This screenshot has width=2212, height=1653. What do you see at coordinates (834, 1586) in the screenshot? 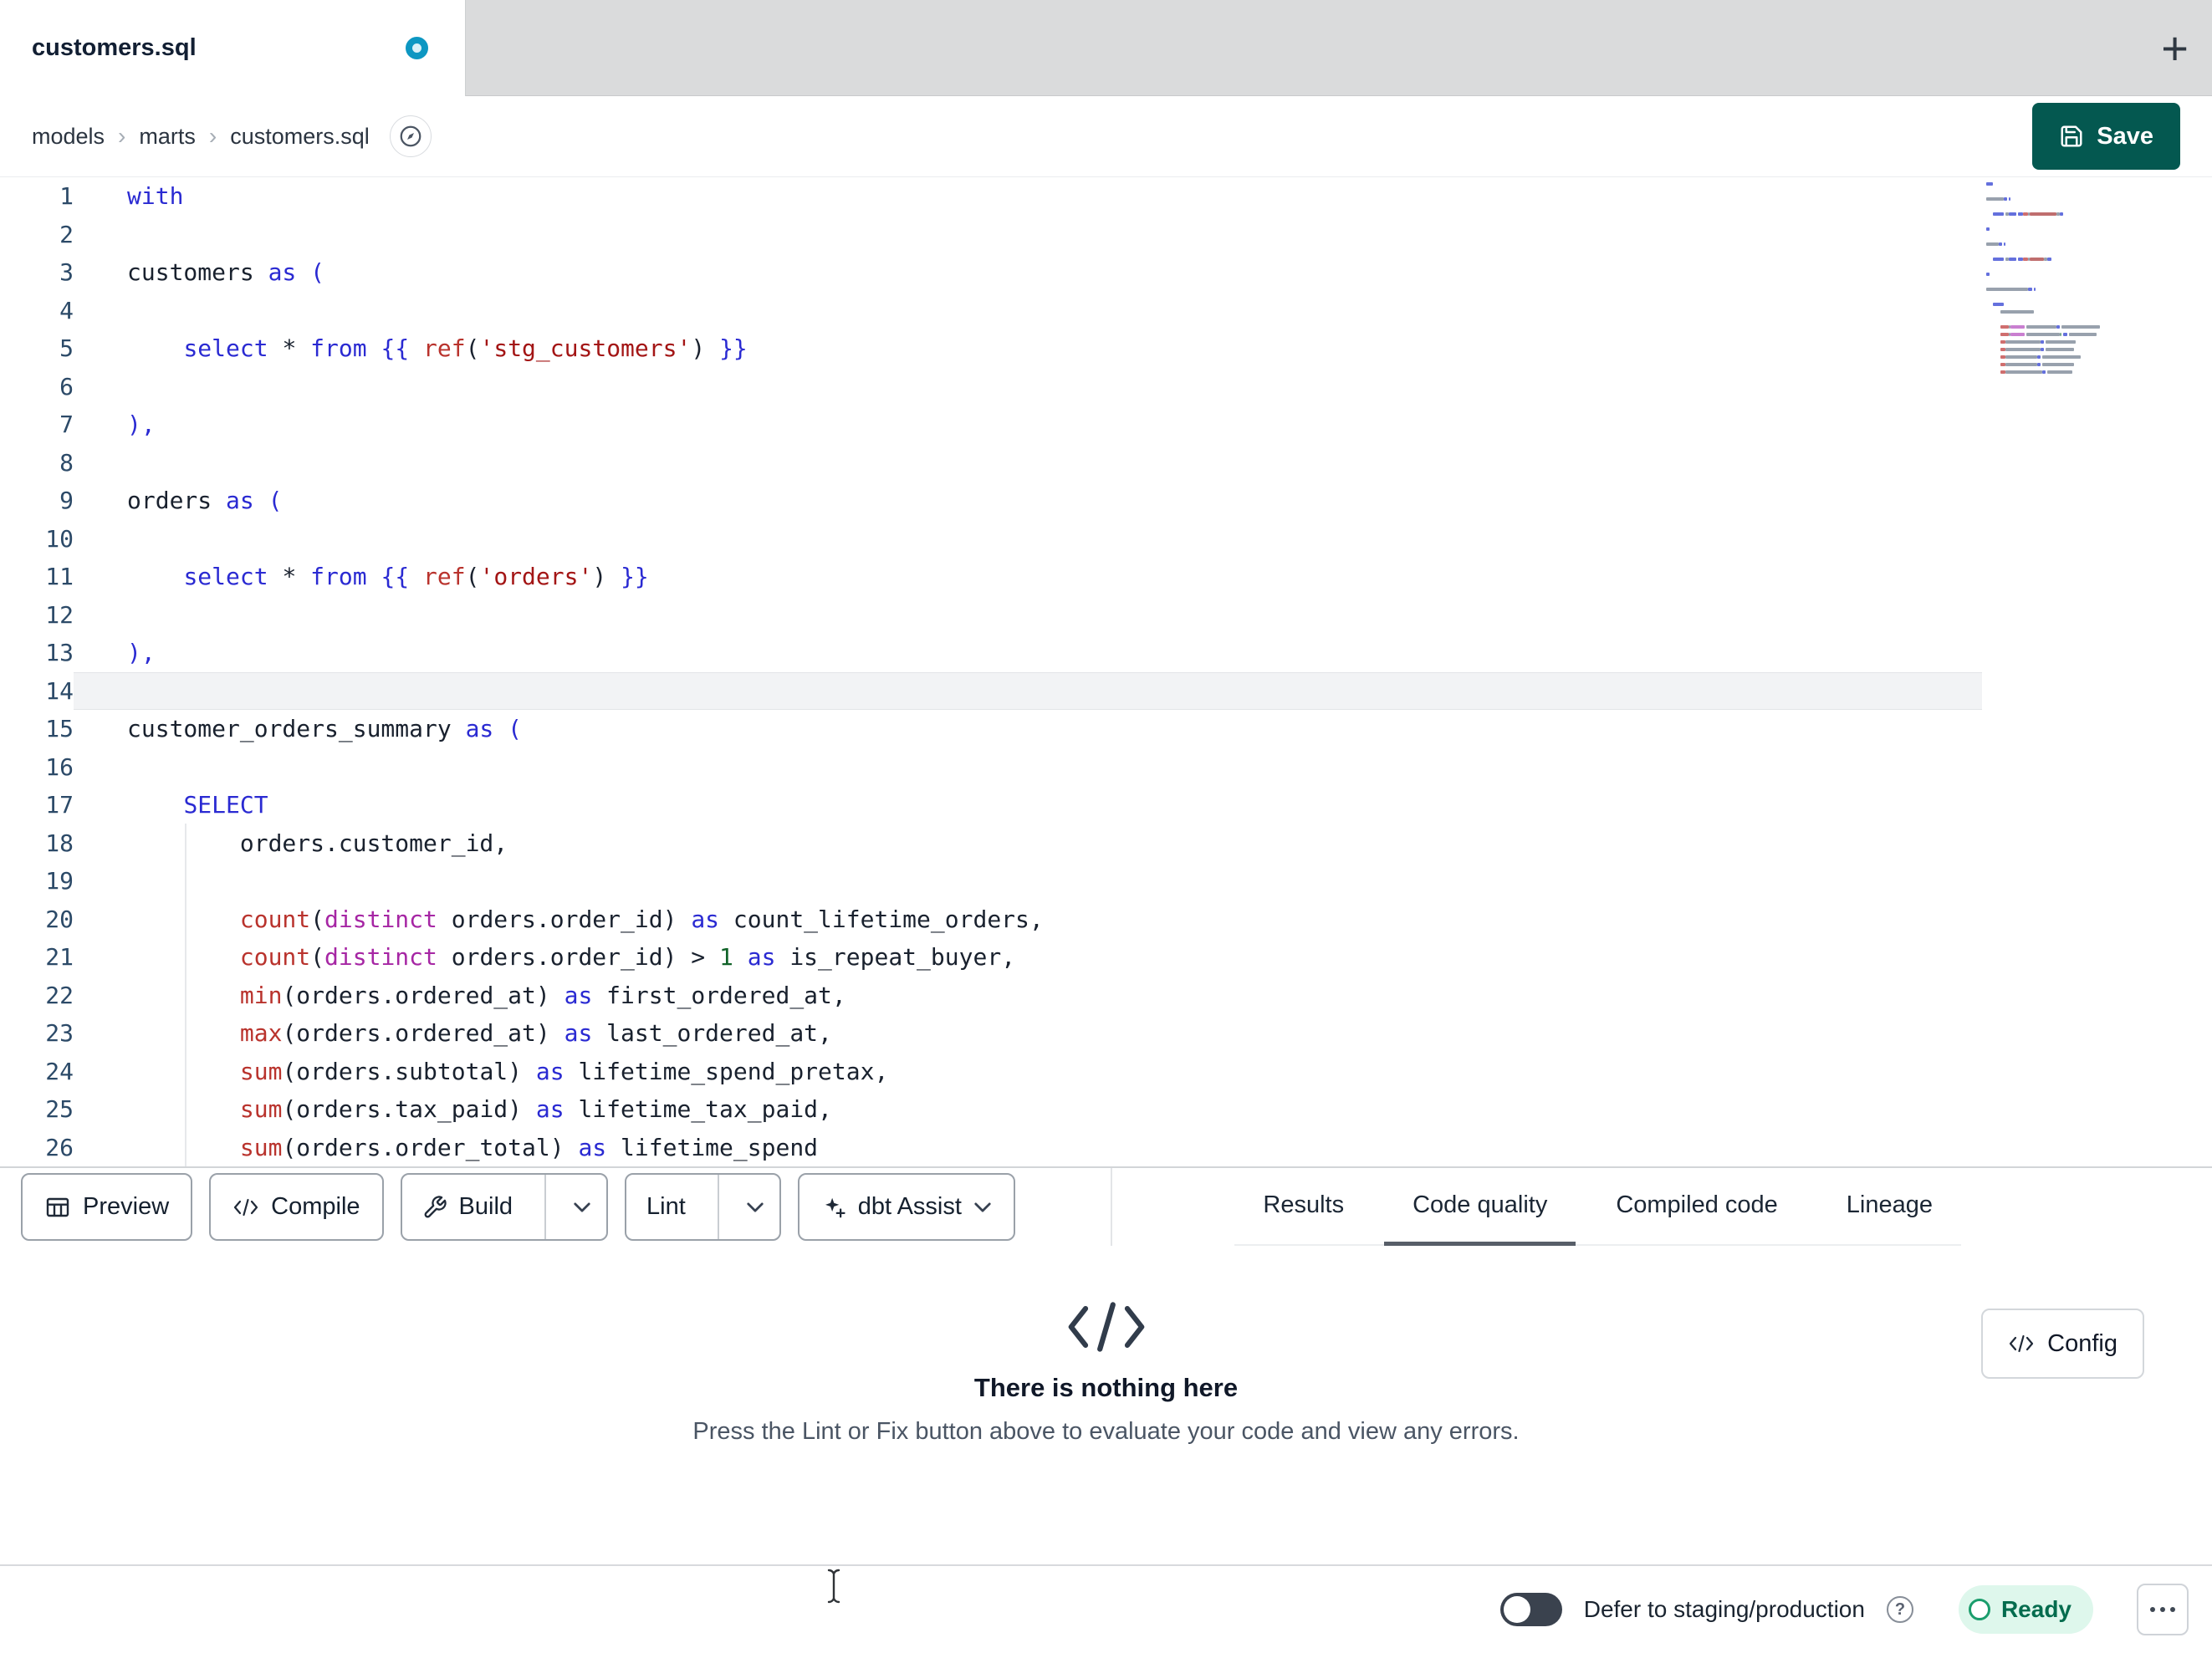
I see `text-cursor-icon` at bounding box center [834, 1586].